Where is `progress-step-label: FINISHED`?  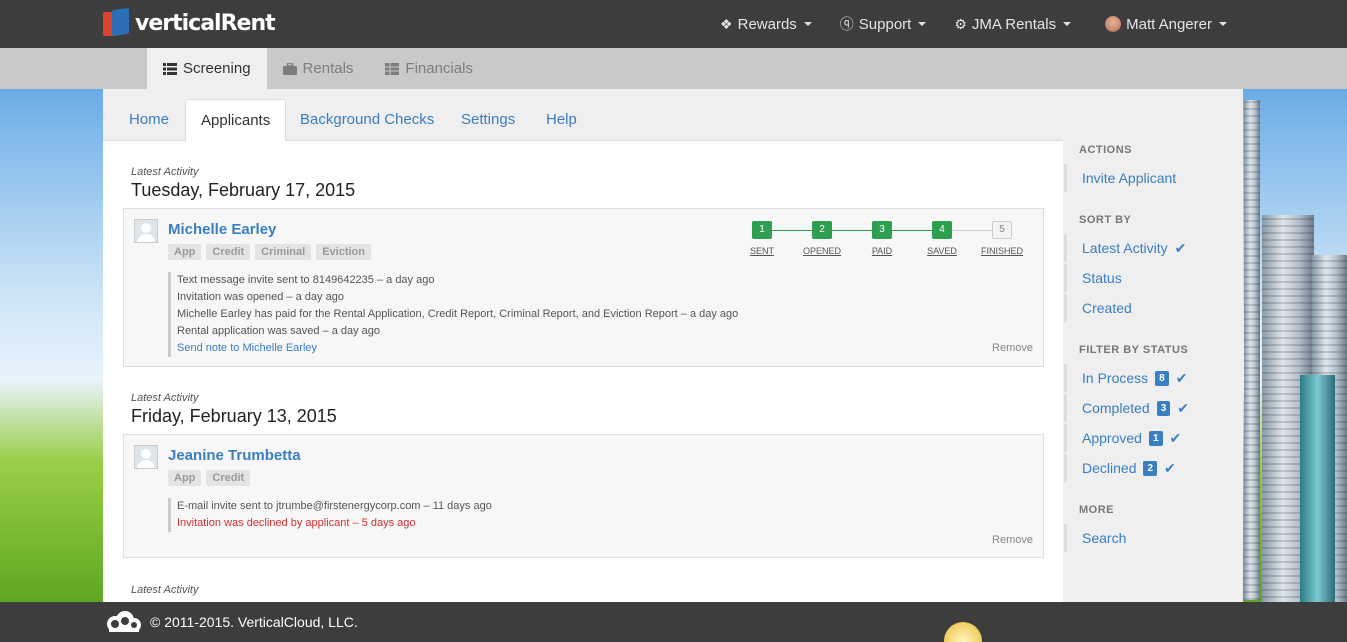
progress-step-label: FINISHED is located at coordinates (1002, 251).